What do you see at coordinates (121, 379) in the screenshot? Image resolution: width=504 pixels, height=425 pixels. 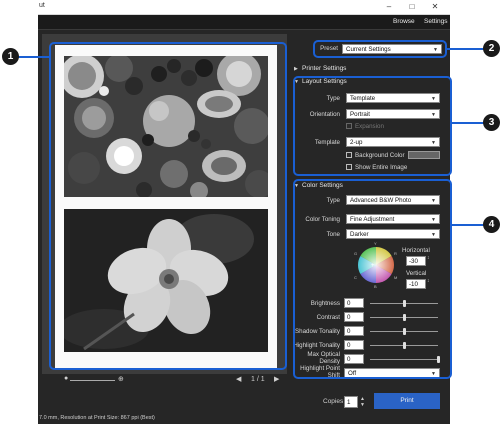 I see `zoom-in-icon: ⊕` at bounding box center [121, 379].